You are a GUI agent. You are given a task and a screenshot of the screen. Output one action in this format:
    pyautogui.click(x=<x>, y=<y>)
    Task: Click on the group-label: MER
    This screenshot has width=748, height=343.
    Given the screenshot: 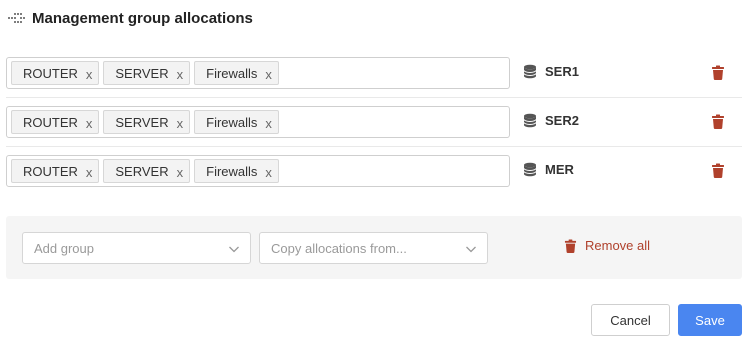 What is the action you would take?
    pyautogui.click(x=548, y=169)
    